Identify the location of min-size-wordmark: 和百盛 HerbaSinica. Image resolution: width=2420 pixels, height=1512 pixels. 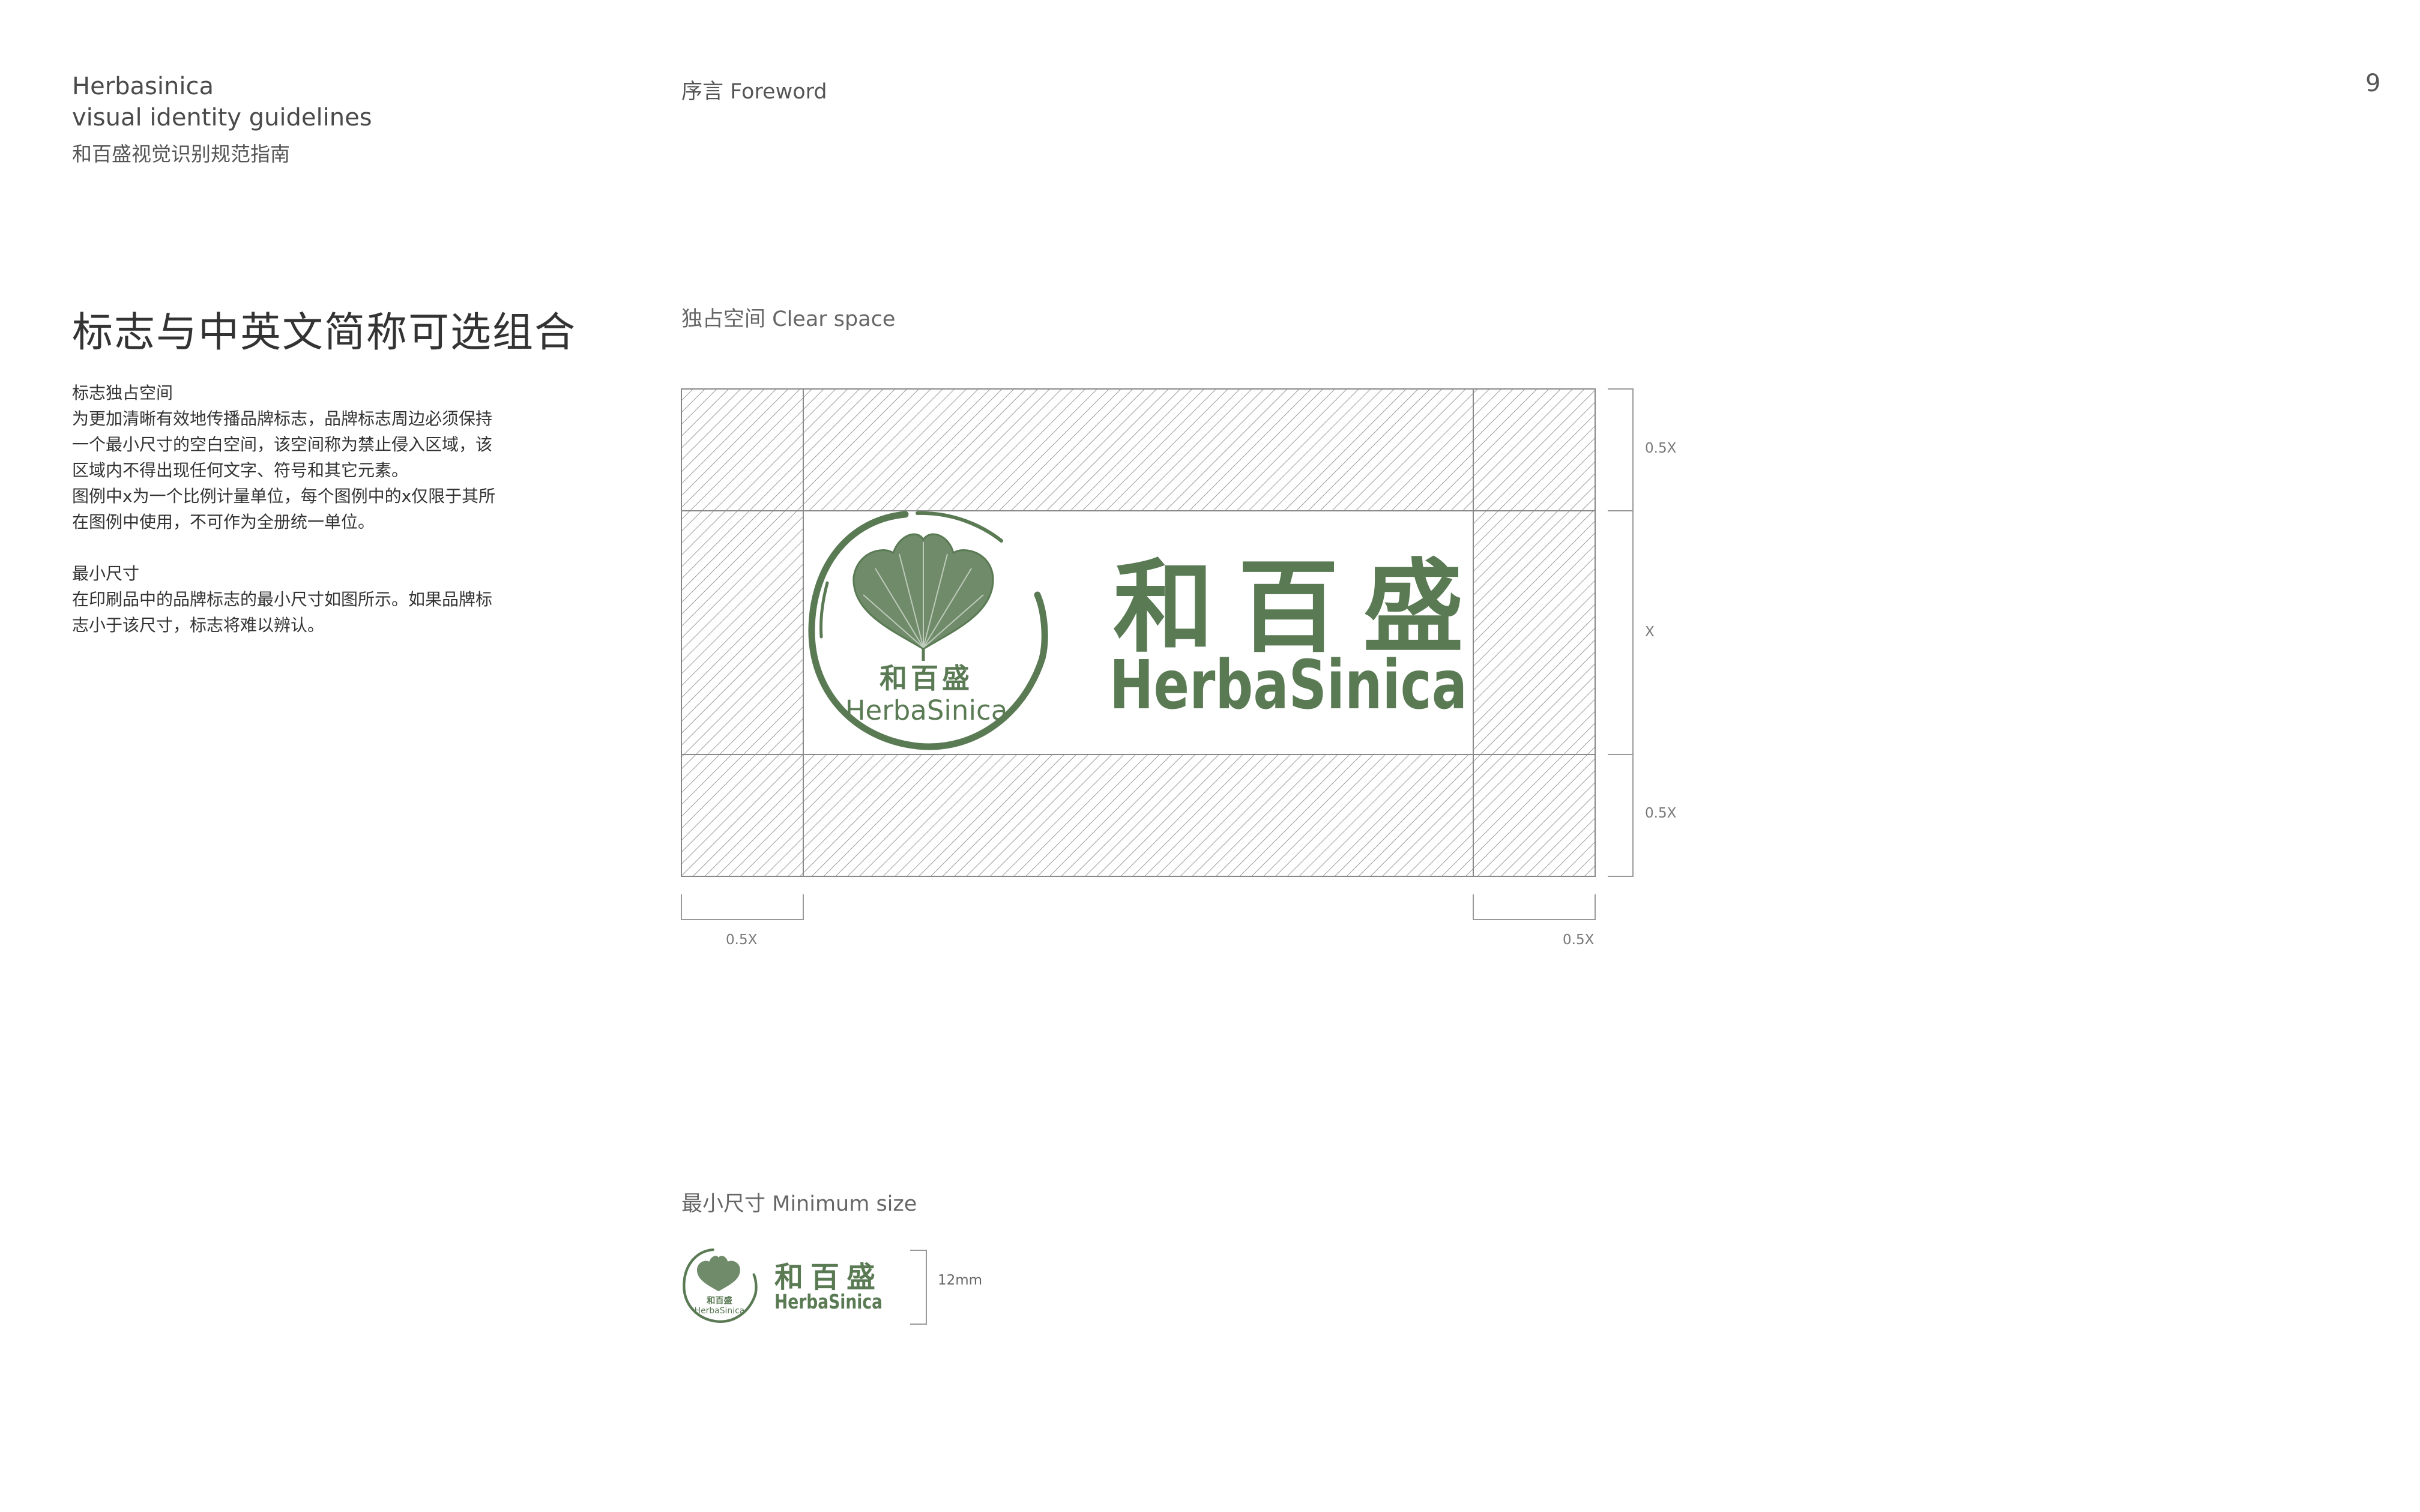
(828, 1287).